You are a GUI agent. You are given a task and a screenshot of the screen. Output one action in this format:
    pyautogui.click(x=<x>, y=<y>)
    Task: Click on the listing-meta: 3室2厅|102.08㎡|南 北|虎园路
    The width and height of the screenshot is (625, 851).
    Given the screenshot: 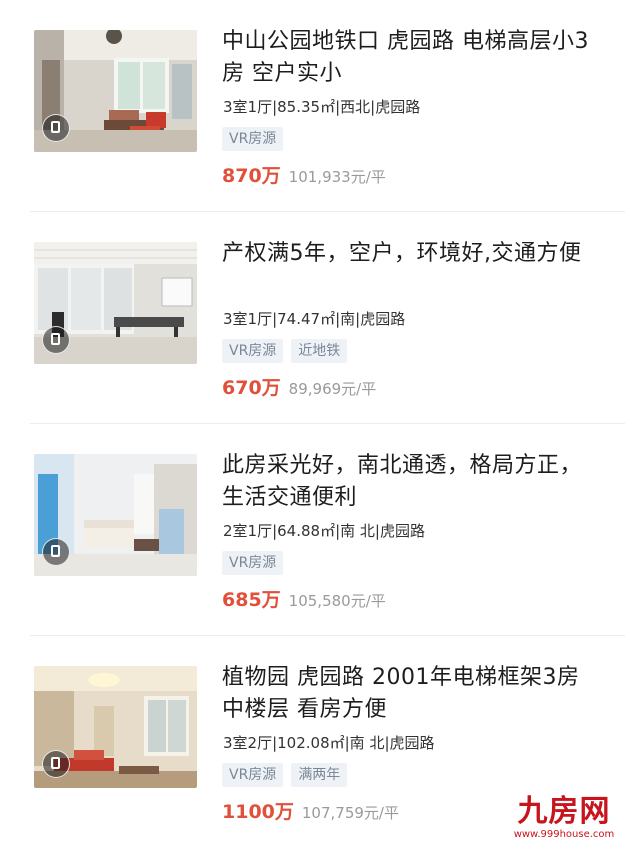 What is the action you would take?
    pyautogui.click(x=329, y=743)
    